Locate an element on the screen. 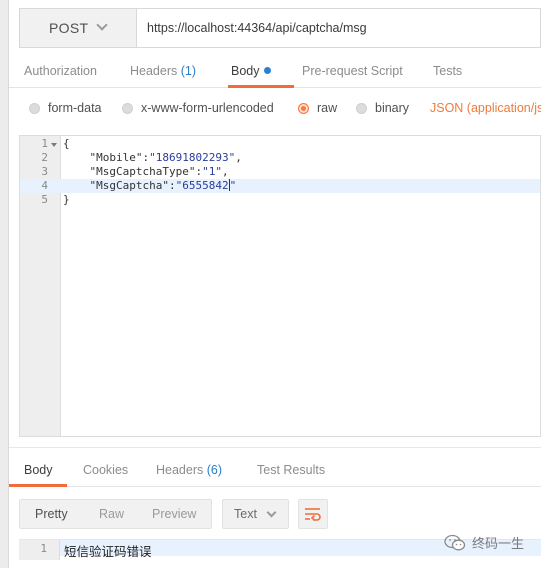  radio-raw: raw is located at coordinates (317, 108).